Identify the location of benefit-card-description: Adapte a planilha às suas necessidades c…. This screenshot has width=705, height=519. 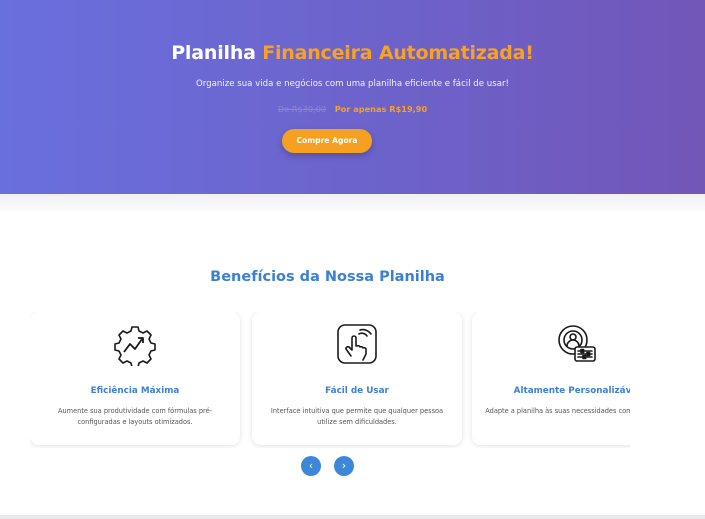
(557, 411).